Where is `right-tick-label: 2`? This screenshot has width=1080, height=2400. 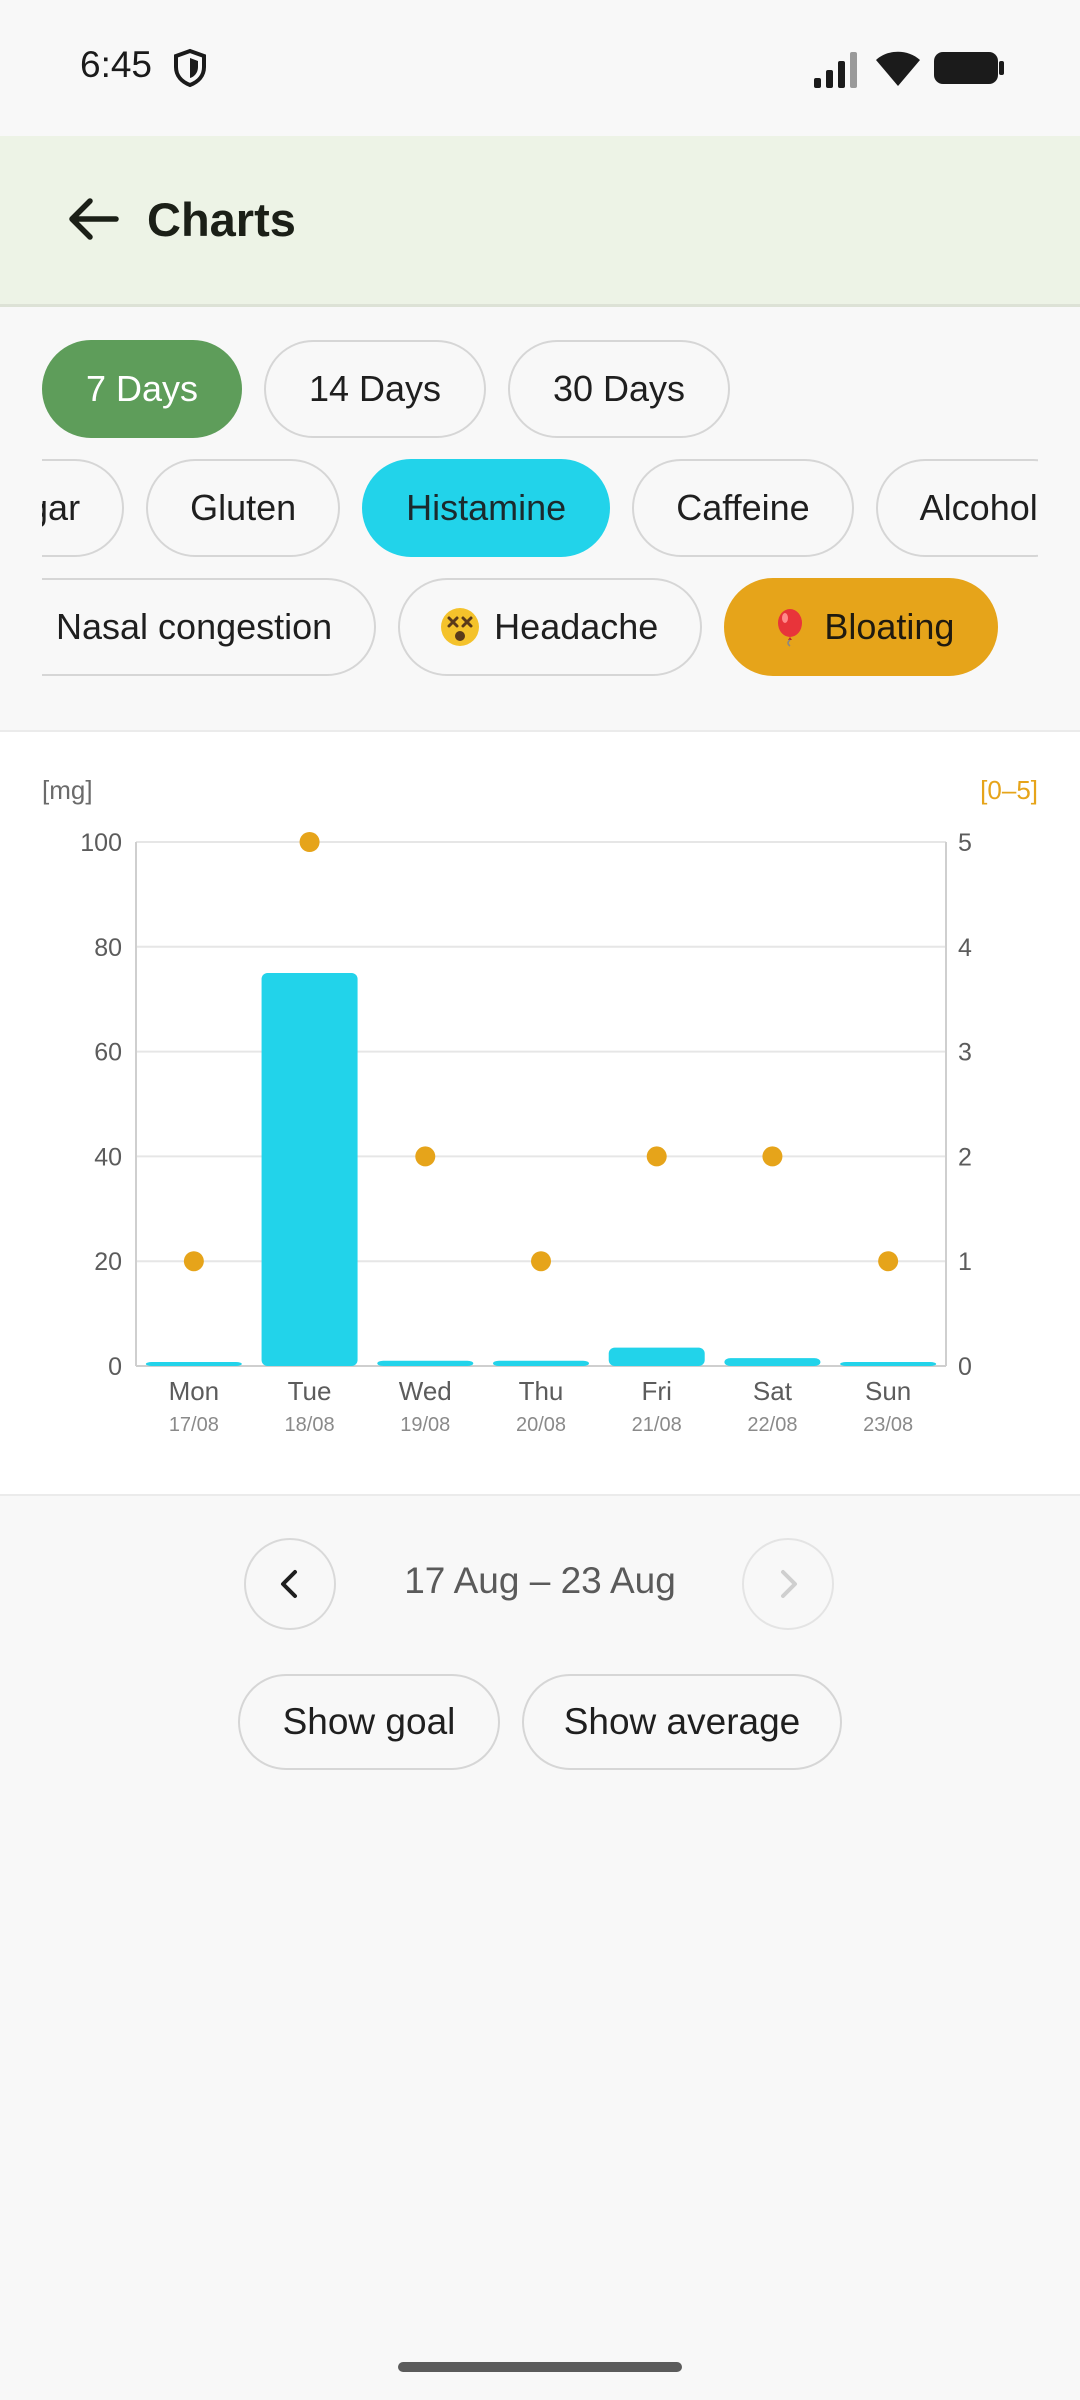 right-tick-label: 2 is located at coordinates (965, 1157).